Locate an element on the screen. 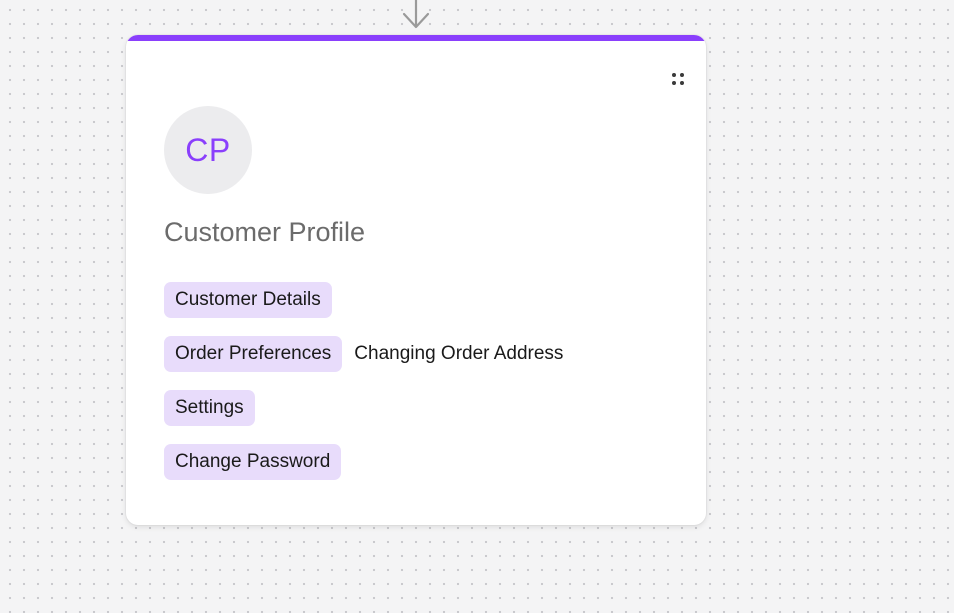 Image resolution: width=954 pixels, height=613 pixels. tag-row: Customer Details is located at coordinates (424, 300).